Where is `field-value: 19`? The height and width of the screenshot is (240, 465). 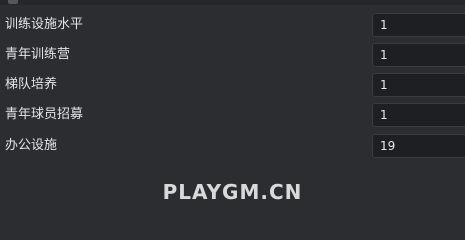 field-value: 19 is located at coordinates (388, 146).